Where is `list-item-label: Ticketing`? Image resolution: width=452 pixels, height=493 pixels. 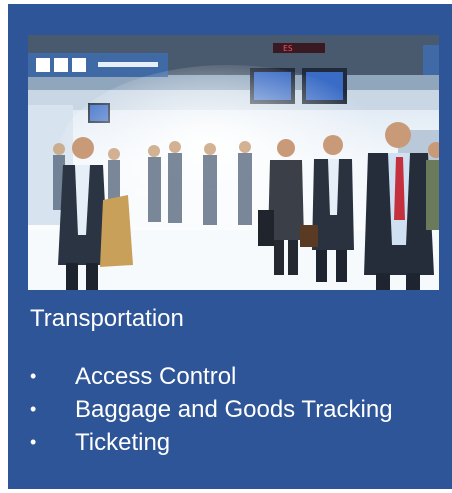
list-item-label: Ticketing is located at coordinates (123, 442).